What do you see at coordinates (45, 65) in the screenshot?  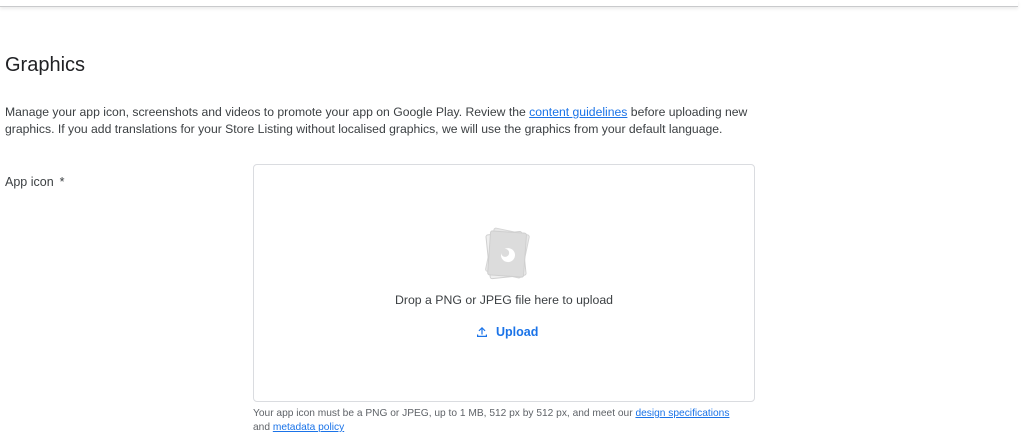 I see `section-title: Graphics` at bounding box center [45, 65].